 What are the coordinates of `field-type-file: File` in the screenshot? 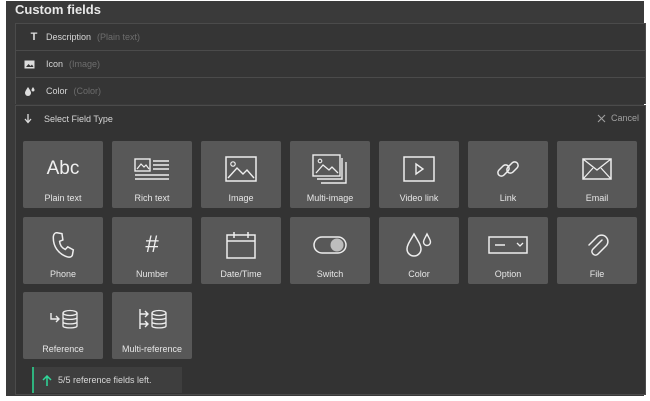 It's located at (597, 250).